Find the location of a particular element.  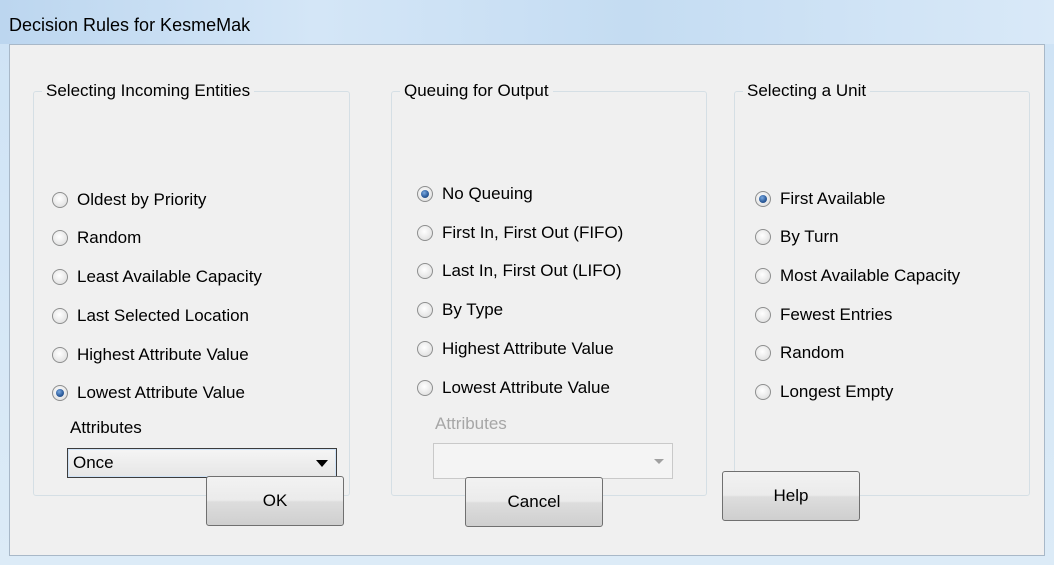

radio-label: Oldest by Priority is located at coordinates (142, 199).